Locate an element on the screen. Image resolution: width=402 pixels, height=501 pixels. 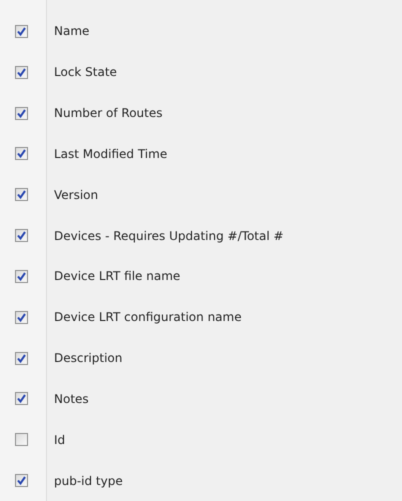
column-label: Number of Routes is located at coordinates (108, 113).